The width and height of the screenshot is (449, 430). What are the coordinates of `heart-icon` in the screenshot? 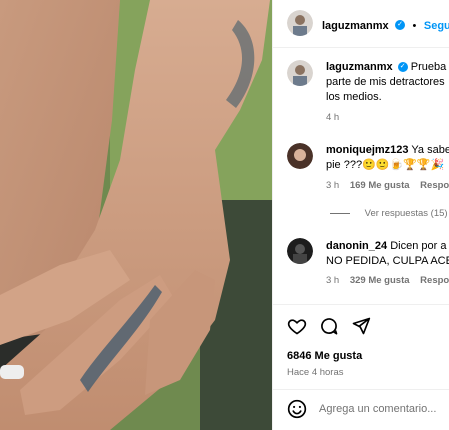 It's located at (297, 328).